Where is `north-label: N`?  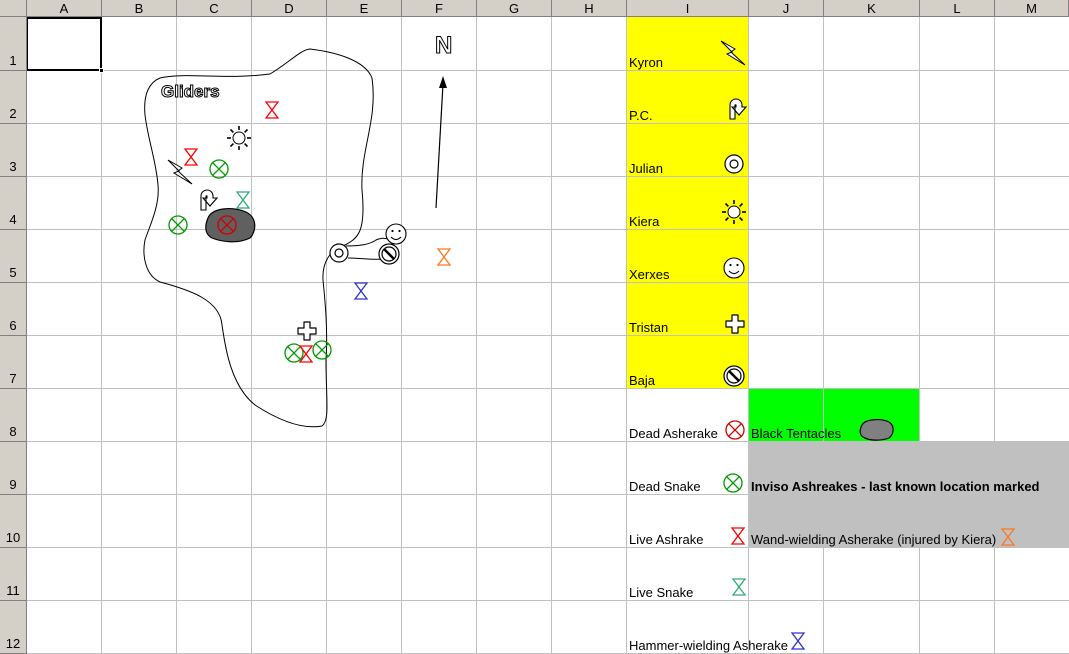 north-label: N is located at coordinates (443, 46).